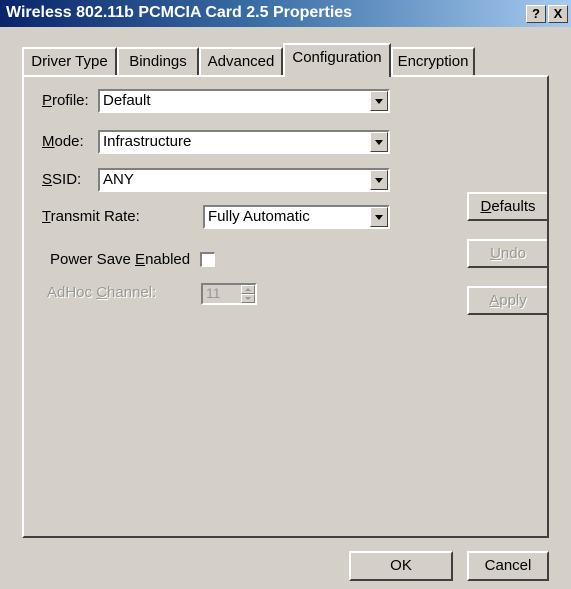 This screenshot has height=589, width=571. I want to click on help-button: ?, so click(536, 14).